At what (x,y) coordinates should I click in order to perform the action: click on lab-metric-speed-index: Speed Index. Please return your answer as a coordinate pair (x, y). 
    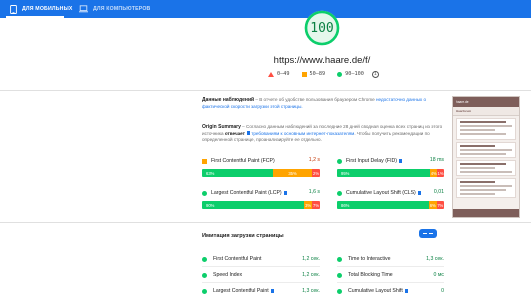
    Looking at the image, I should click on (222, 275).